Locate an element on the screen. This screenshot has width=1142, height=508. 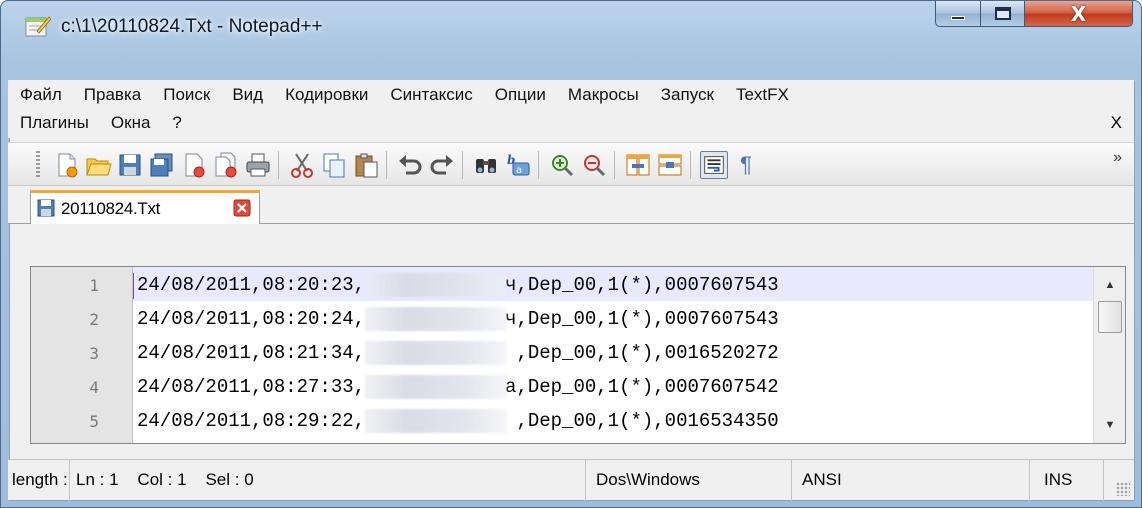
paste-icon is located at coordinates (366, 165).